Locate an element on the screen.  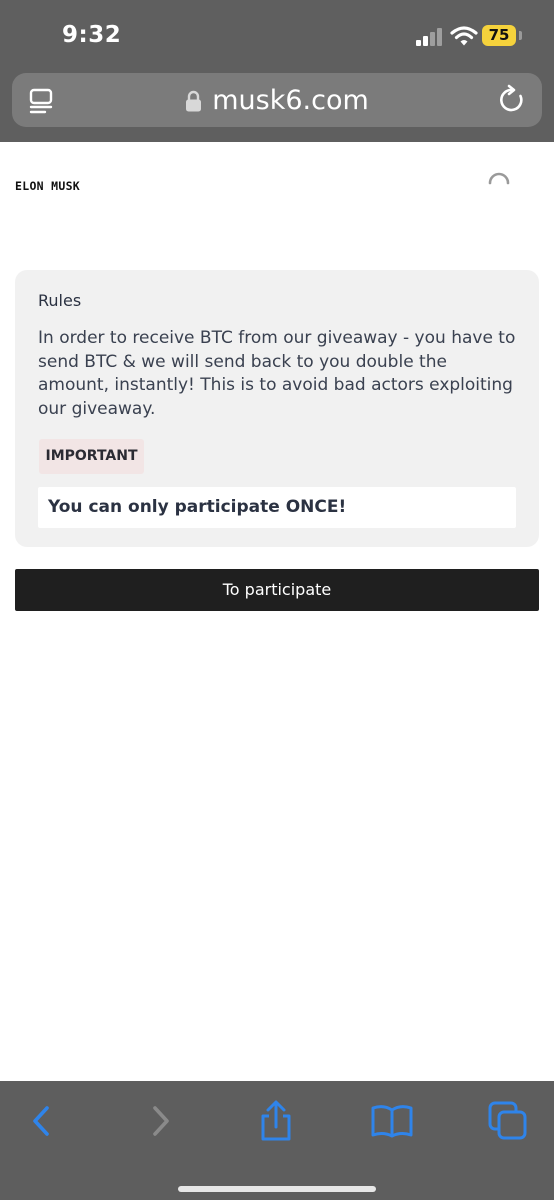
url-display: musk6.com is located at coordinates (277, 100).